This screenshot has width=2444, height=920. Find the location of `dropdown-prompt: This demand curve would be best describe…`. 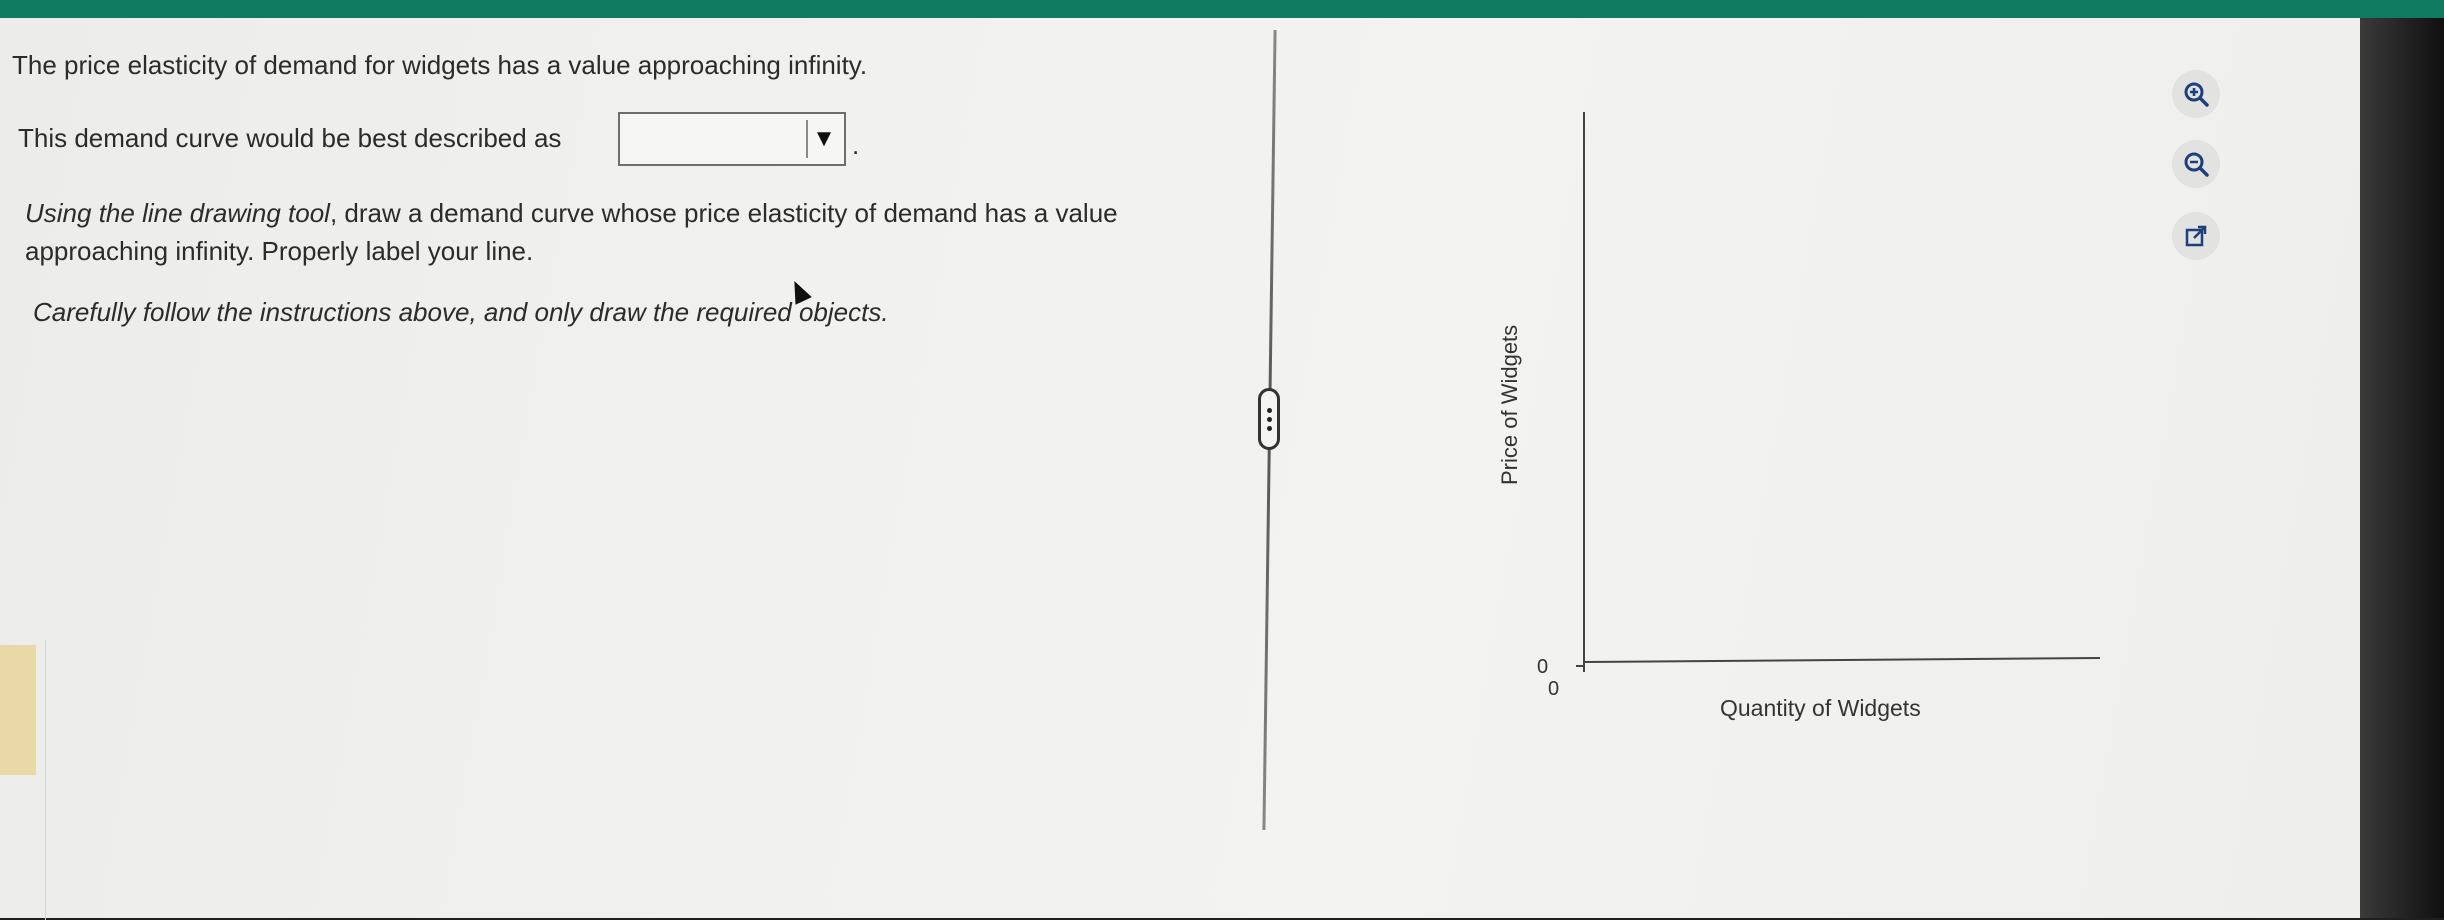

dropdown-prompt: This demand curve would be best describe… is located at coordinates (290, 138).